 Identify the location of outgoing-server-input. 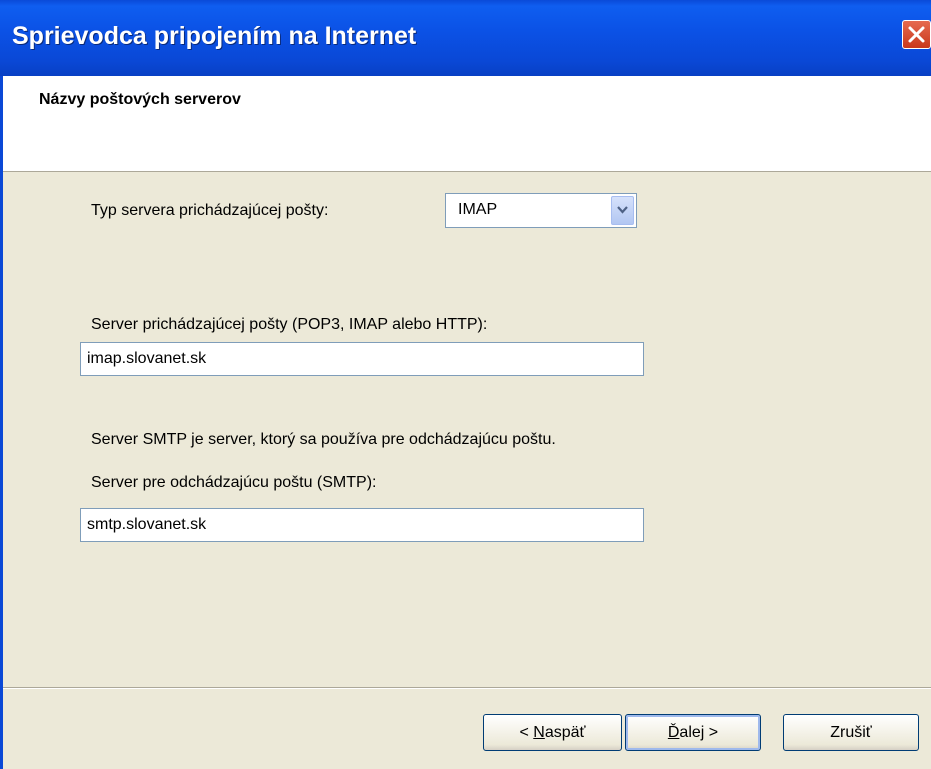
(362, 525).